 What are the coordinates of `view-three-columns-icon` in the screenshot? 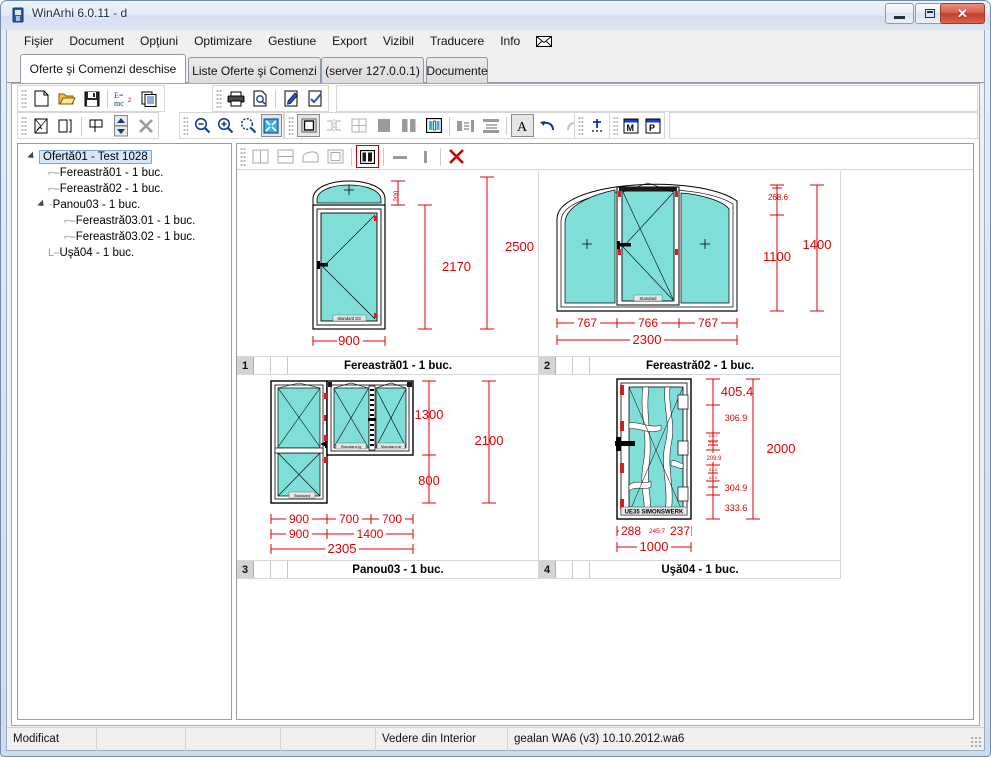 It's located at (433, 125).